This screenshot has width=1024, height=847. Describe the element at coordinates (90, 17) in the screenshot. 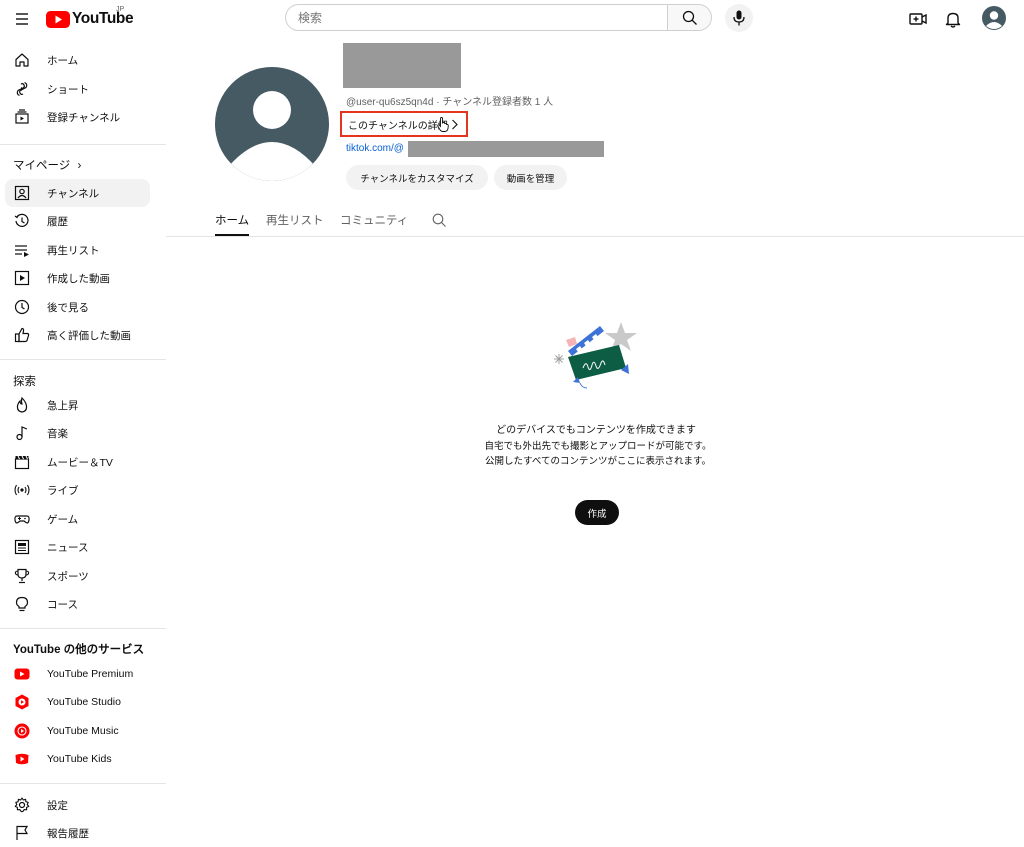

I see `youtube-logo: YouTube JP` at that location.